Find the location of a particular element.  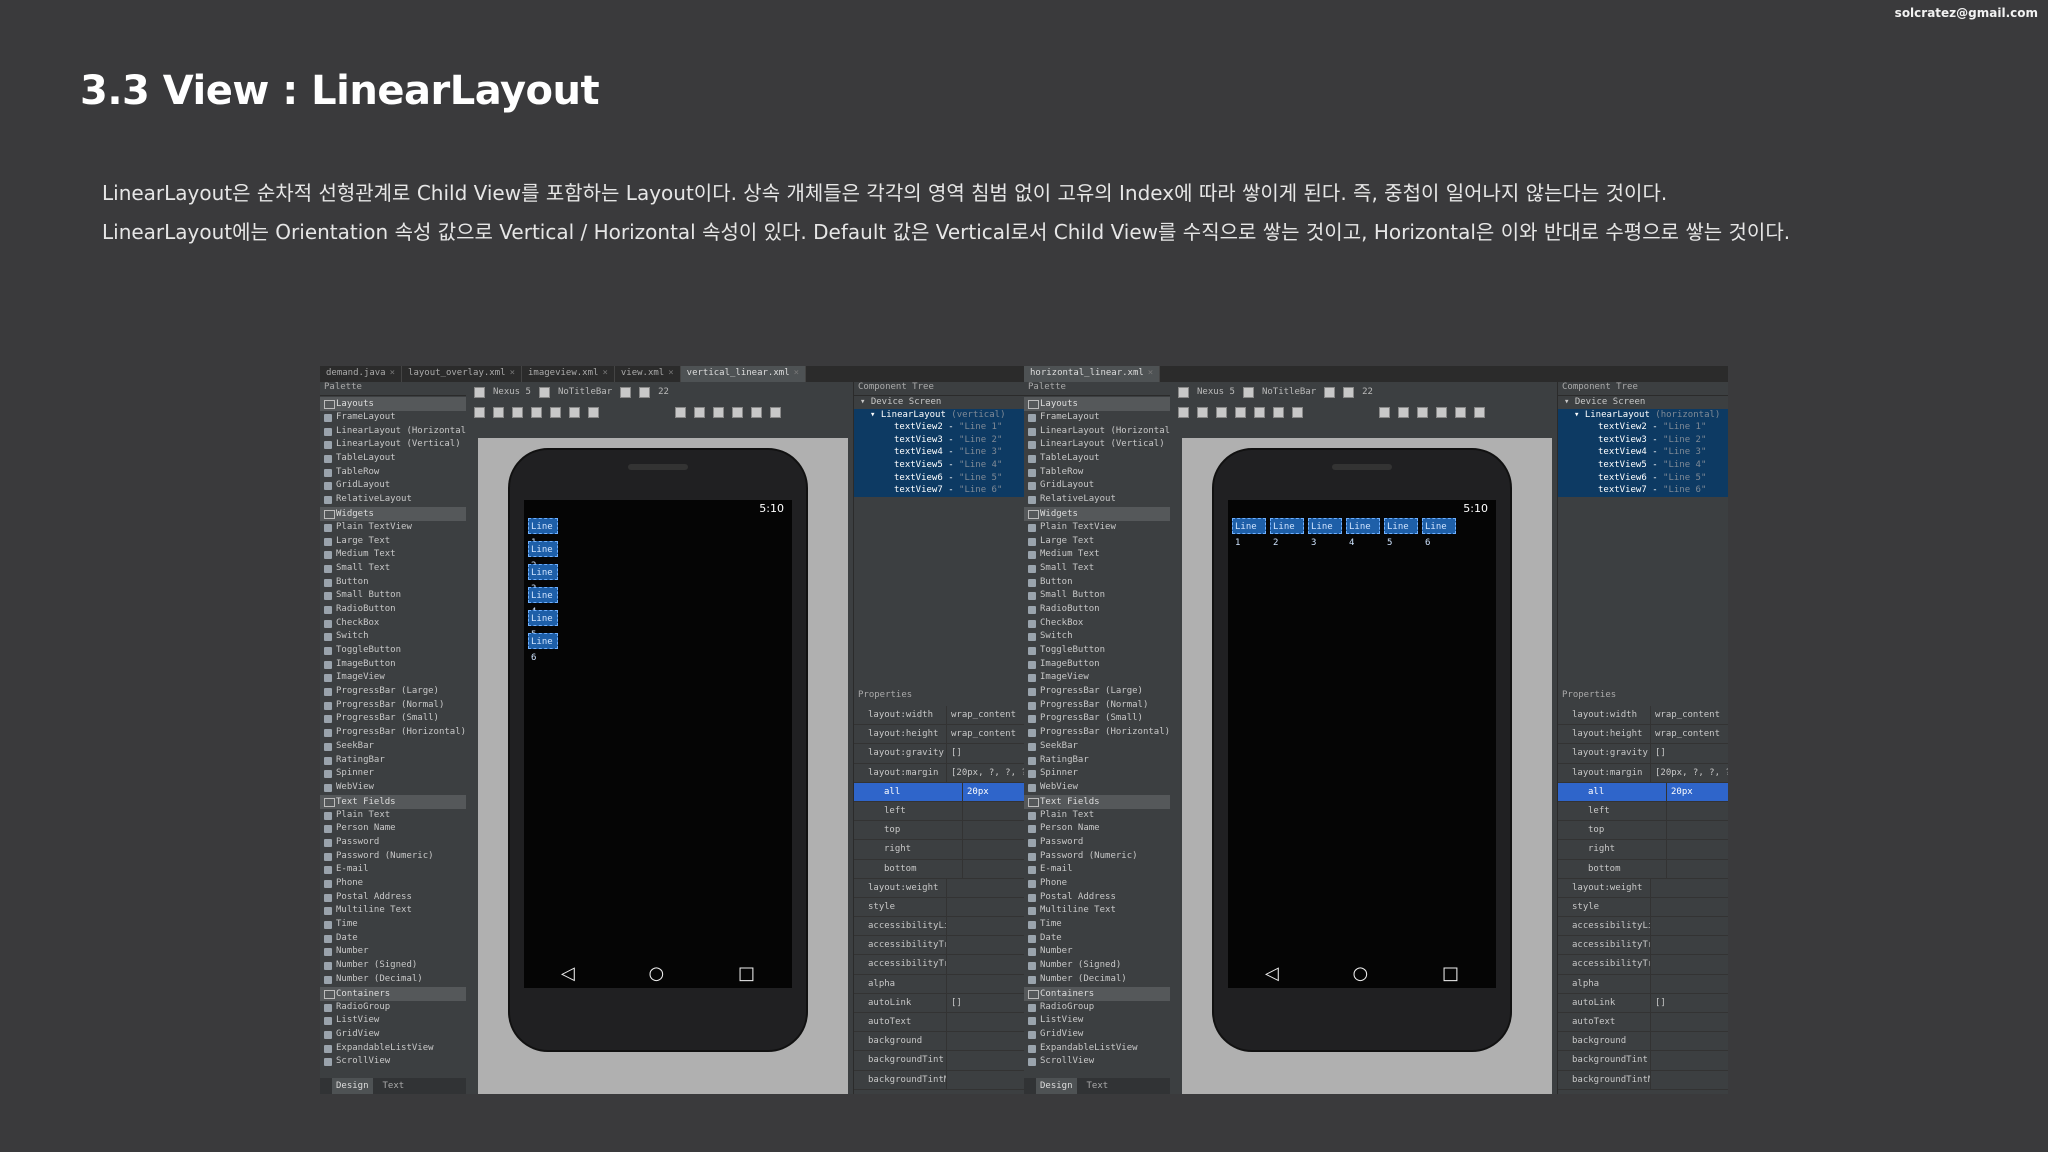

palette-item: ListView is located at coordinates (1097, 1021).